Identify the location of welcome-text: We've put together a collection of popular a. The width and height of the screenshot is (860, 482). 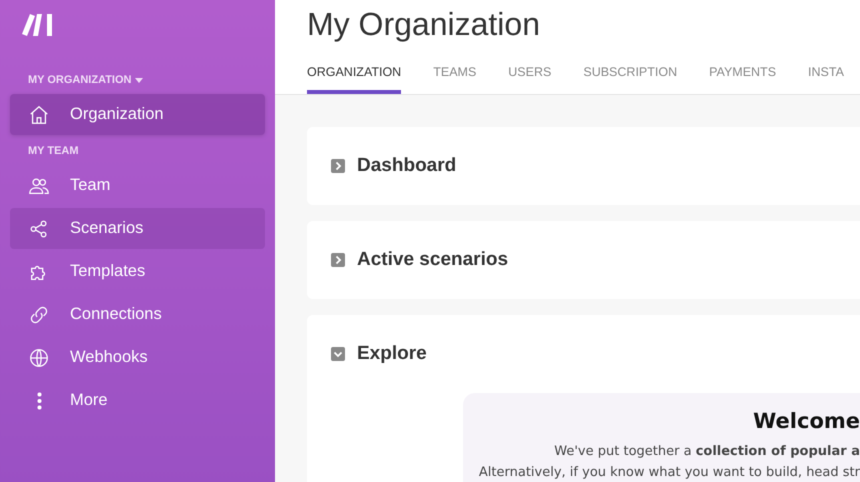
(707, 452).